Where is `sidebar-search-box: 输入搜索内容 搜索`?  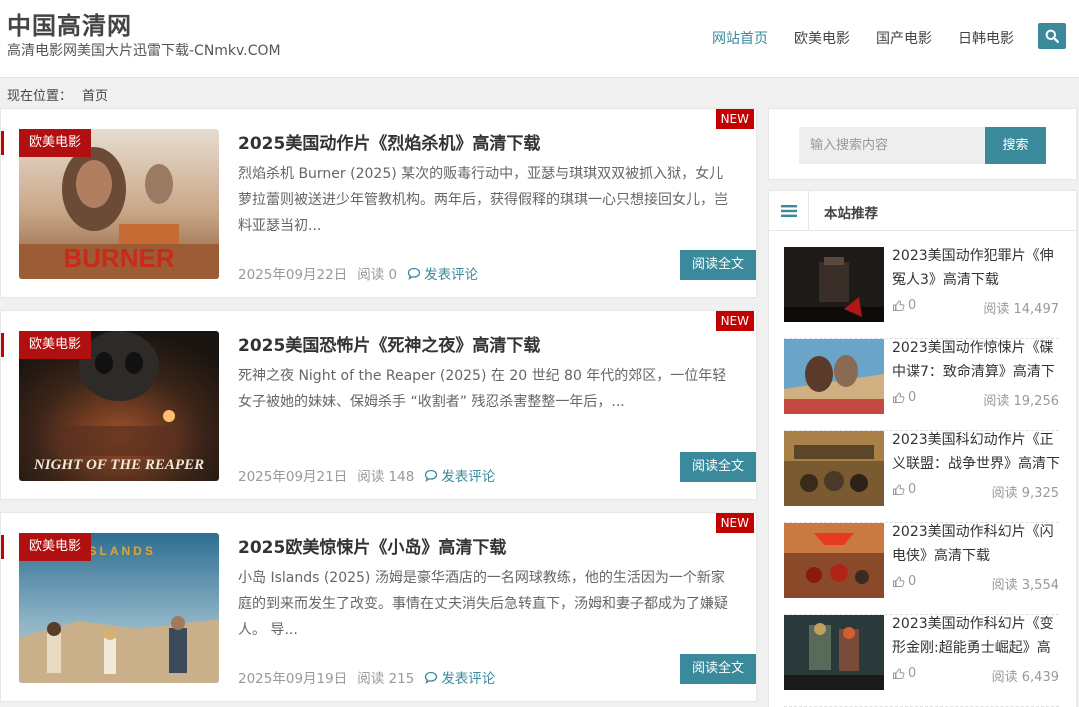
sidebar-search-box: 输入搜索内容 搜索 is located at coordinates (922, 144).